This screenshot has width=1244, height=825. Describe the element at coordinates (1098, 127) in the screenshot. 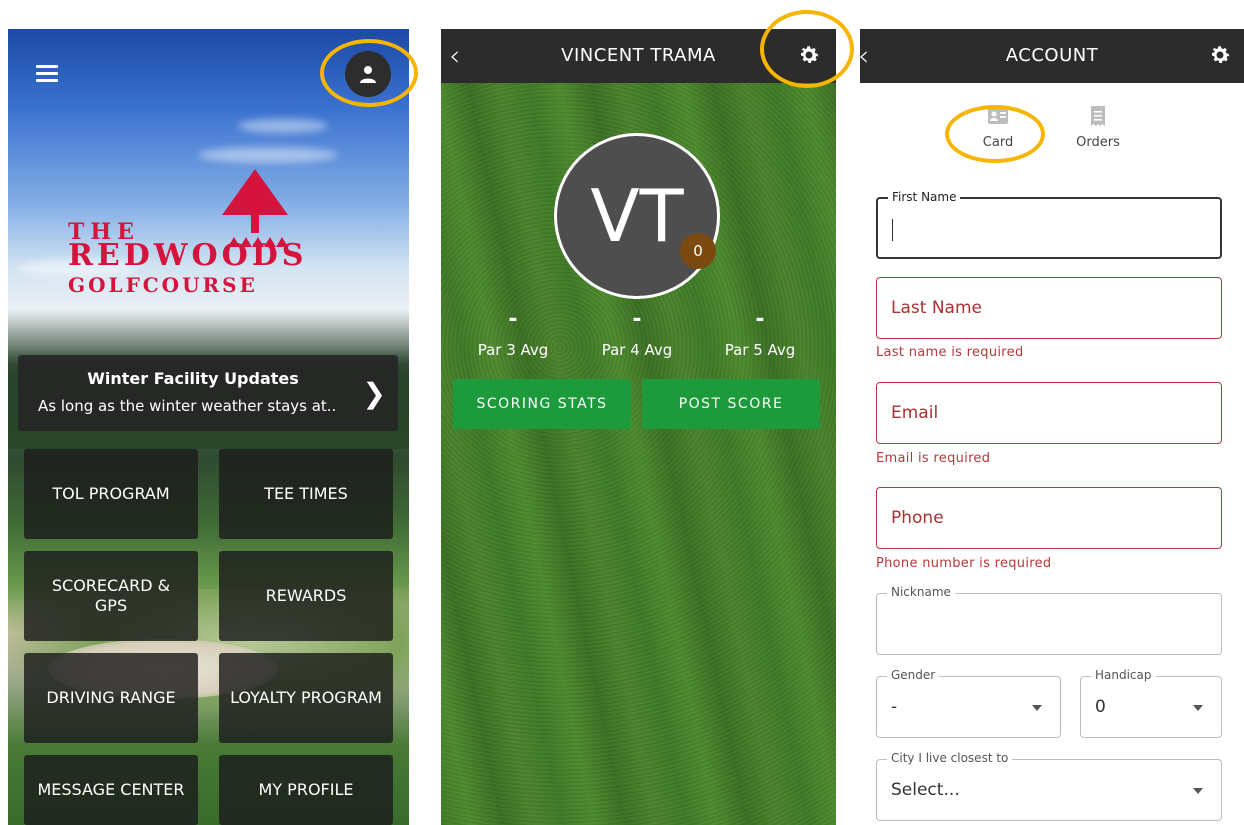

I see `tab-orders: Orders` at that location.